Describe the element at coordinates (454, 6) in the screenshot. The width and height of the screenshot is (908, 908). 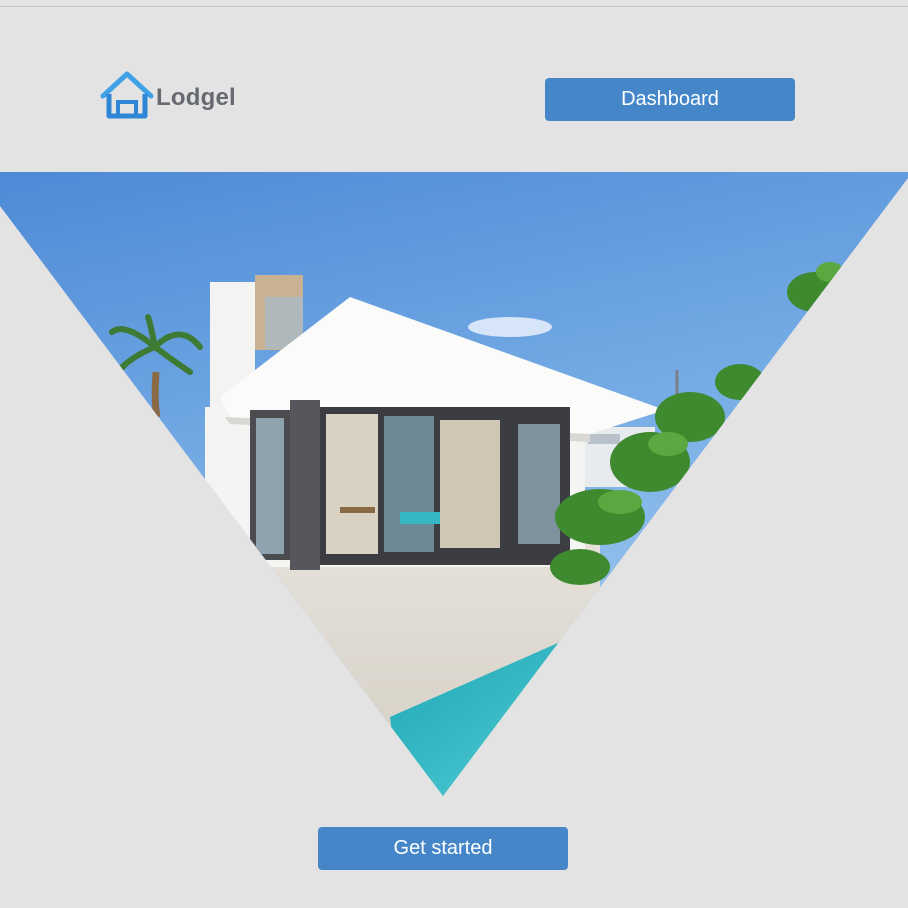
I see `top-divider` at that location.